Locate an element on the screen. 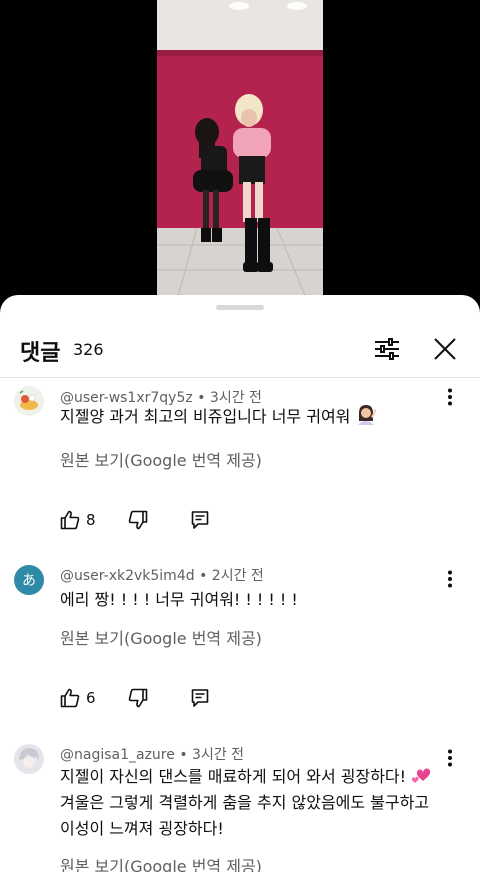  two-hearts-emoji is located at coordinates (421, 775).